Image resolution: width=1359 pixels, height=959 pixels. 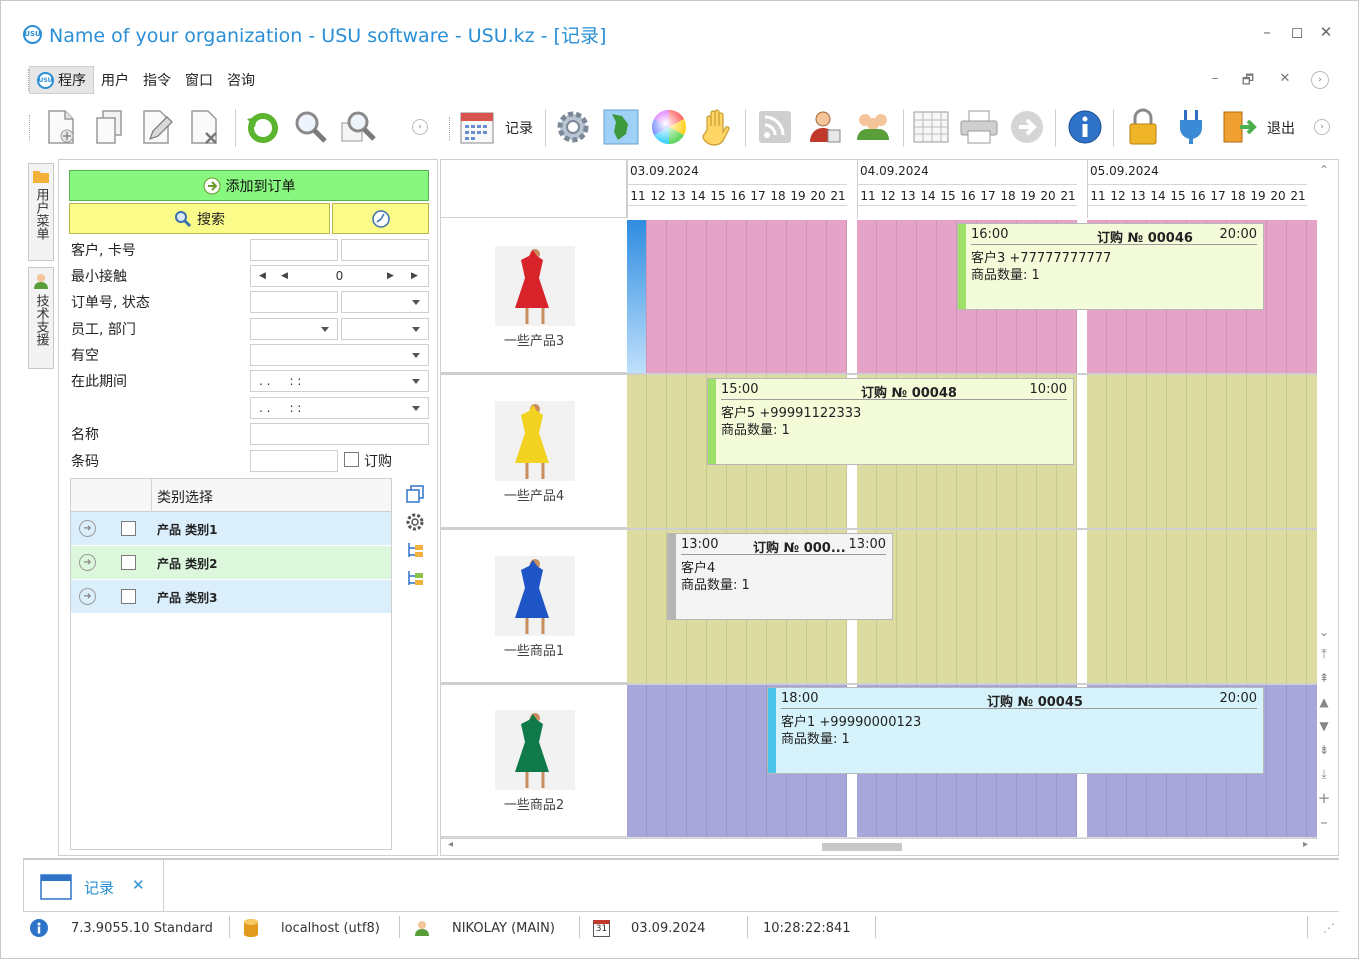 What do you see at coordinates (1143, 127) in the screenshot?
I see `lock-button` at bounding box center [1143, 127].